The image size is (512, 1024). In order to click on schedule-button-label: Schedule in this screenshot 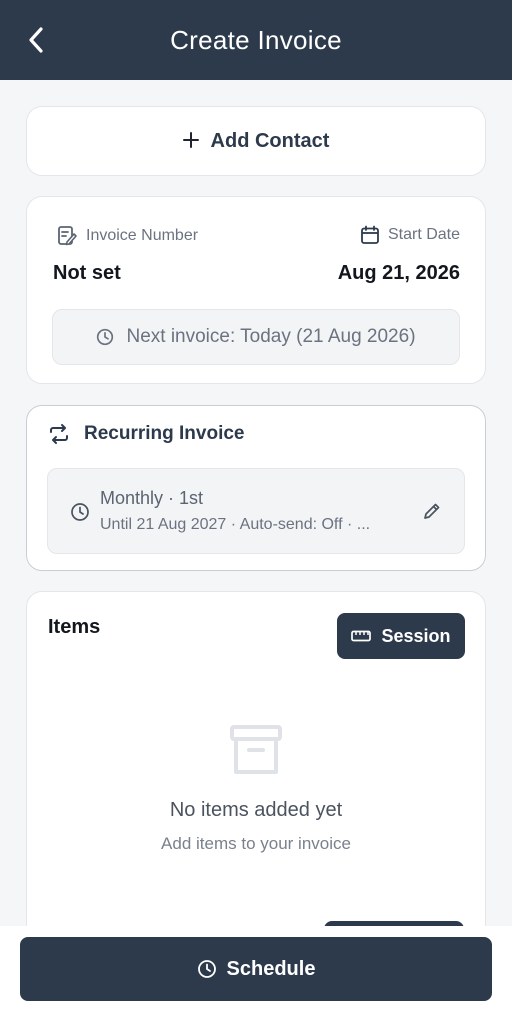, I will do `click(271, 968)`.